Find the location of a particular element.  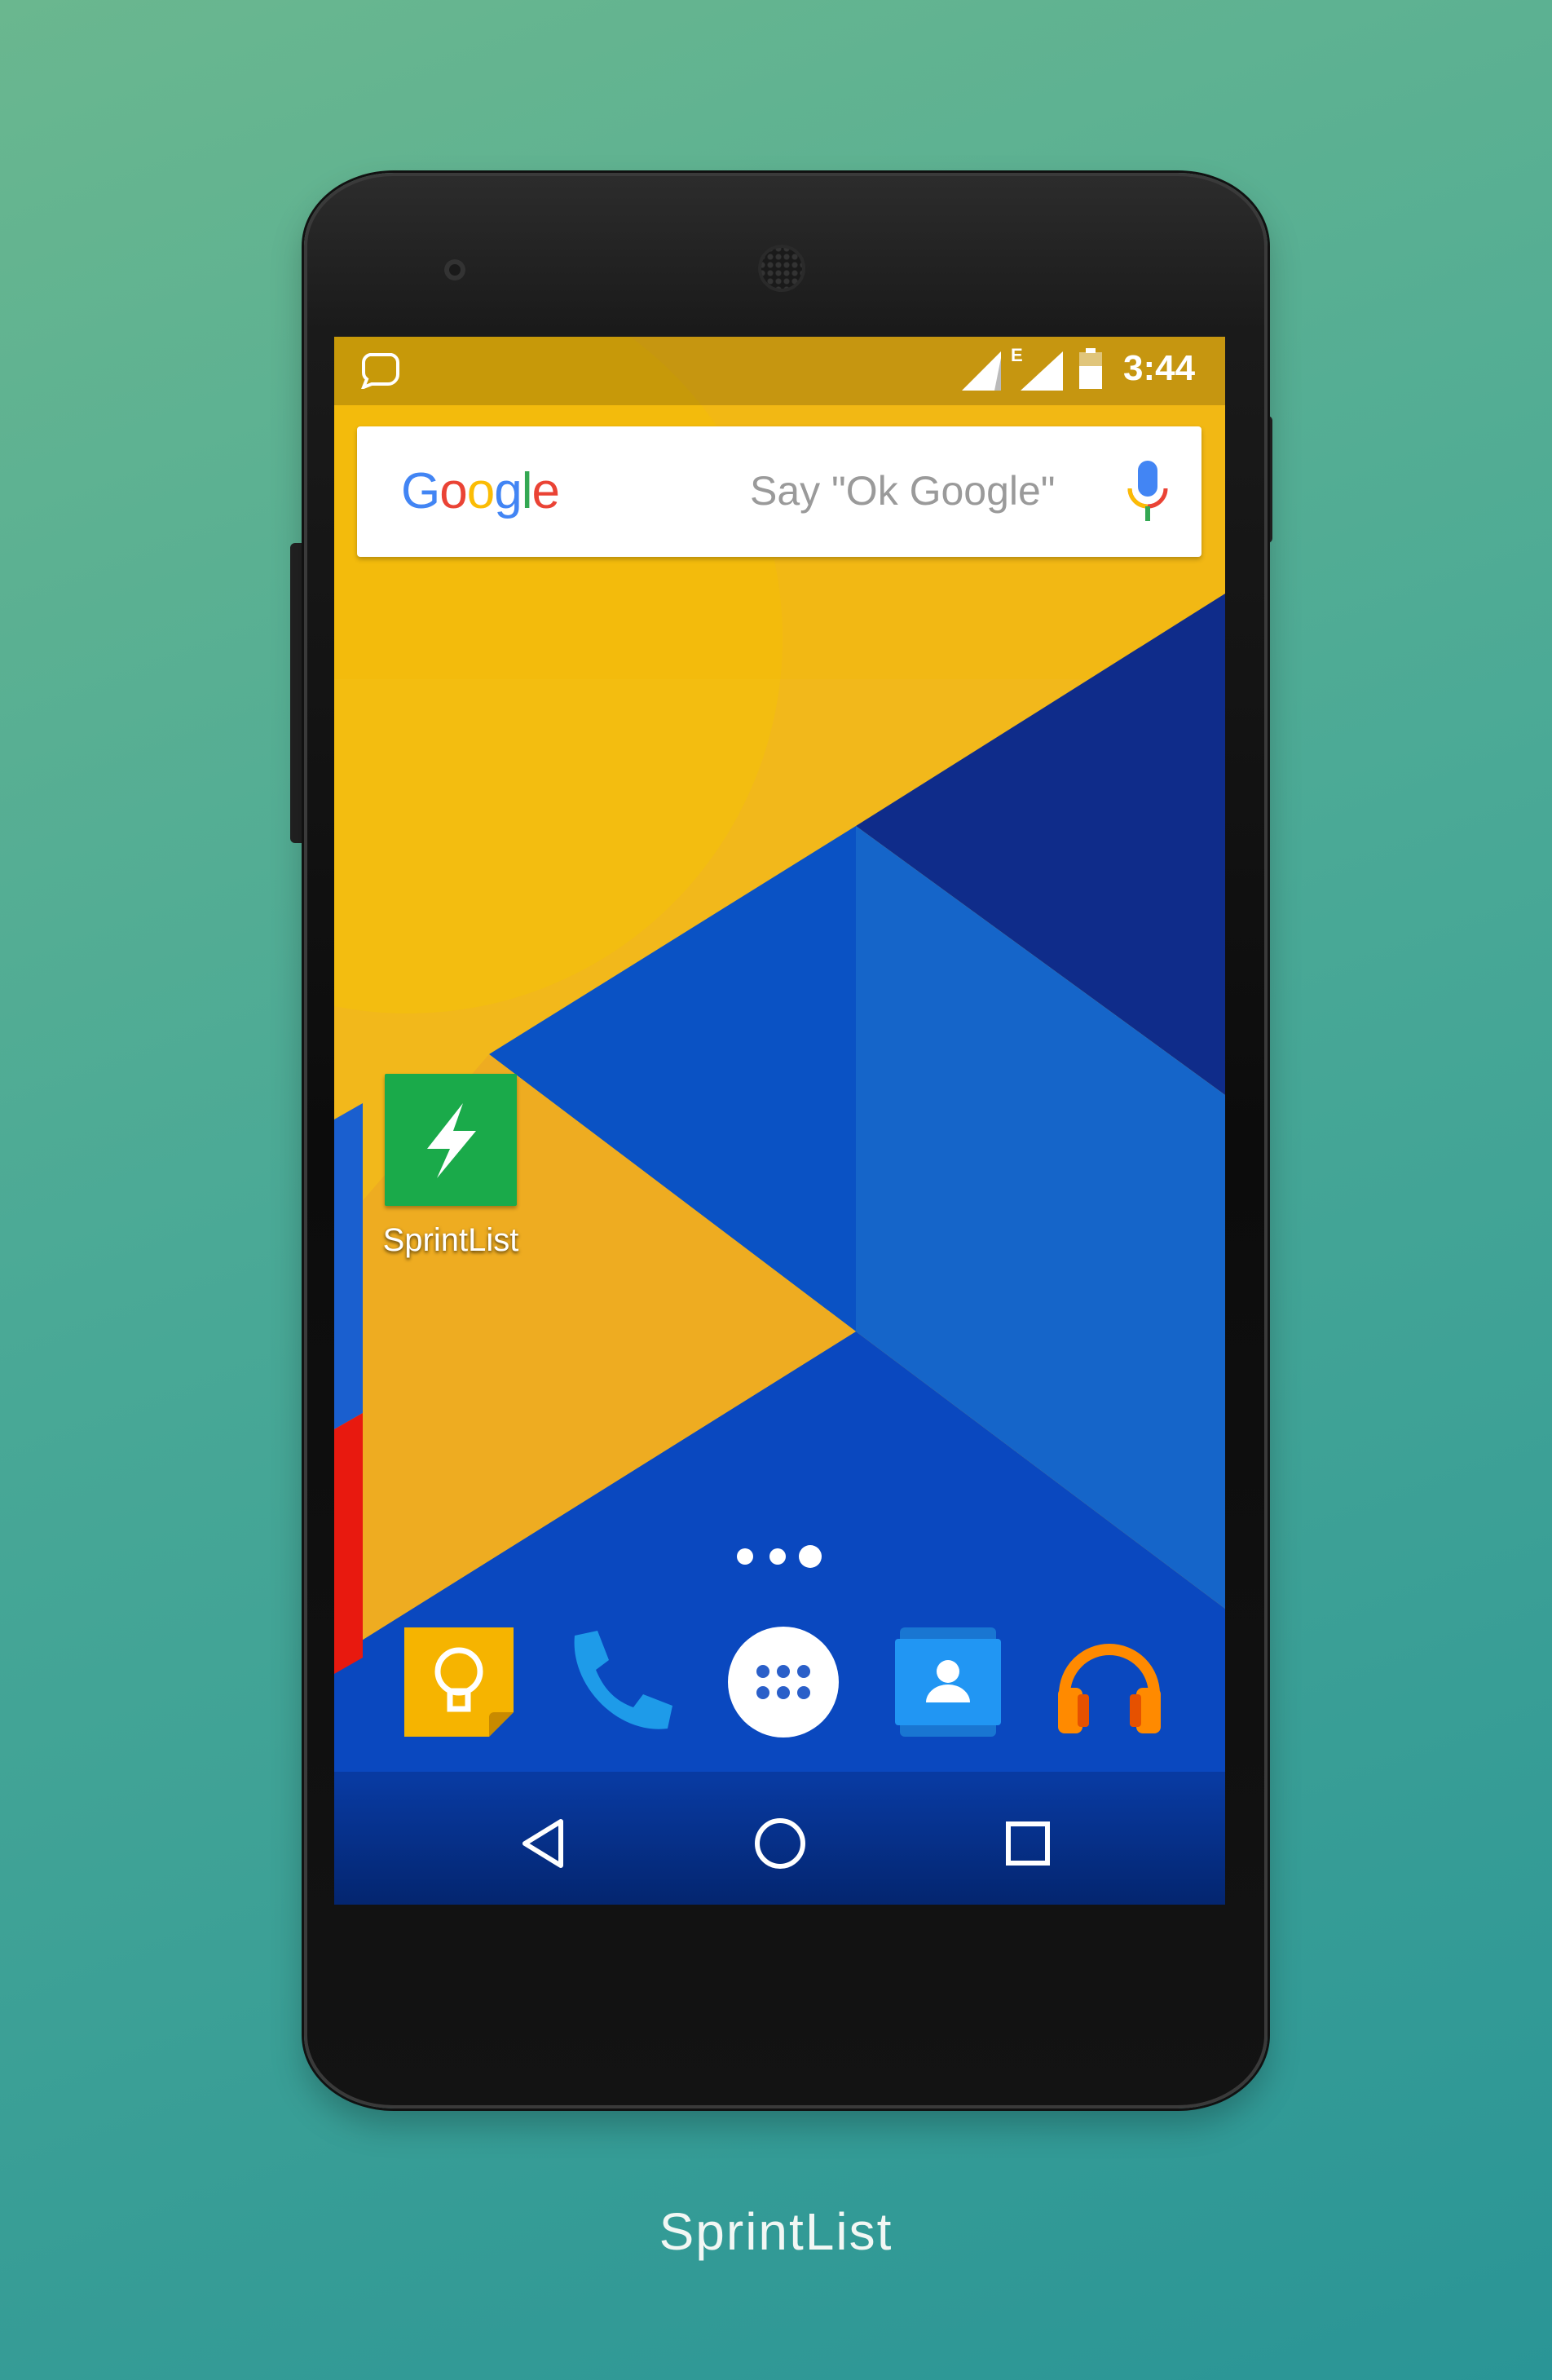

phone-icon is located at coordinates (619, 1682).